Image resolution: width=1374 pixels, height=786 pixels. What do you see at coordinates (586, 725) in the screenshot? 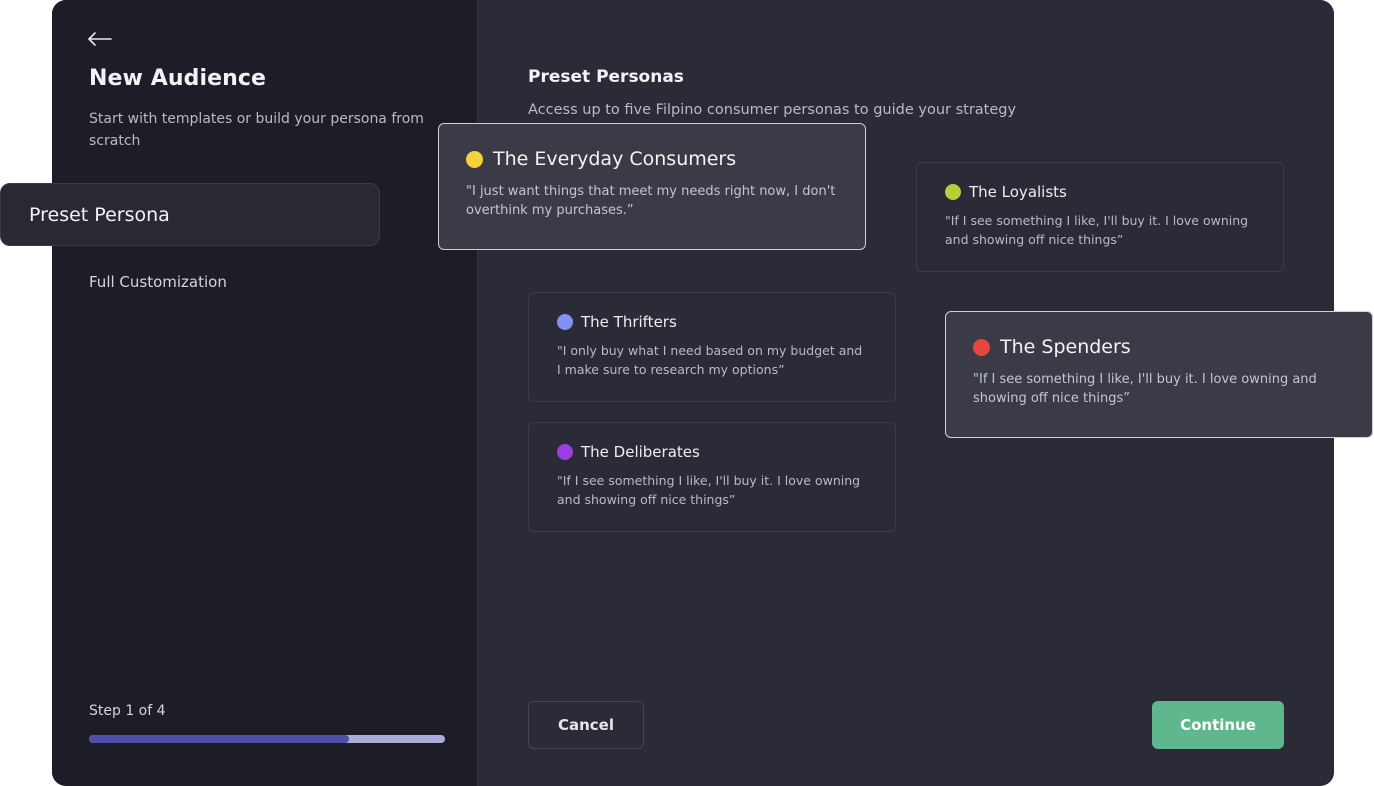
I see `cancel-button: Cancel` at bounding box center [586, 725].